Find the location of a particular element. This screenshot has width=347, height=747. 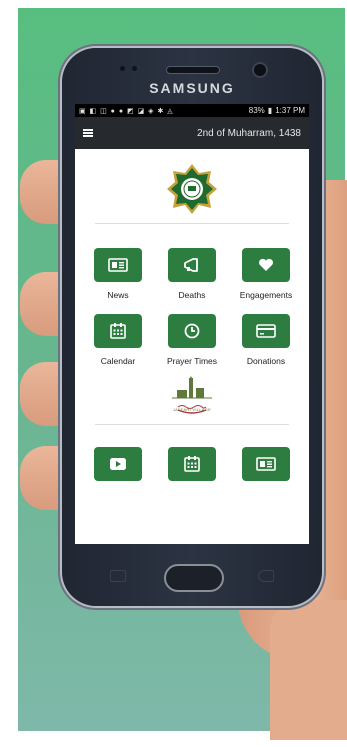

videos-button is located at coordinates (118, 464).